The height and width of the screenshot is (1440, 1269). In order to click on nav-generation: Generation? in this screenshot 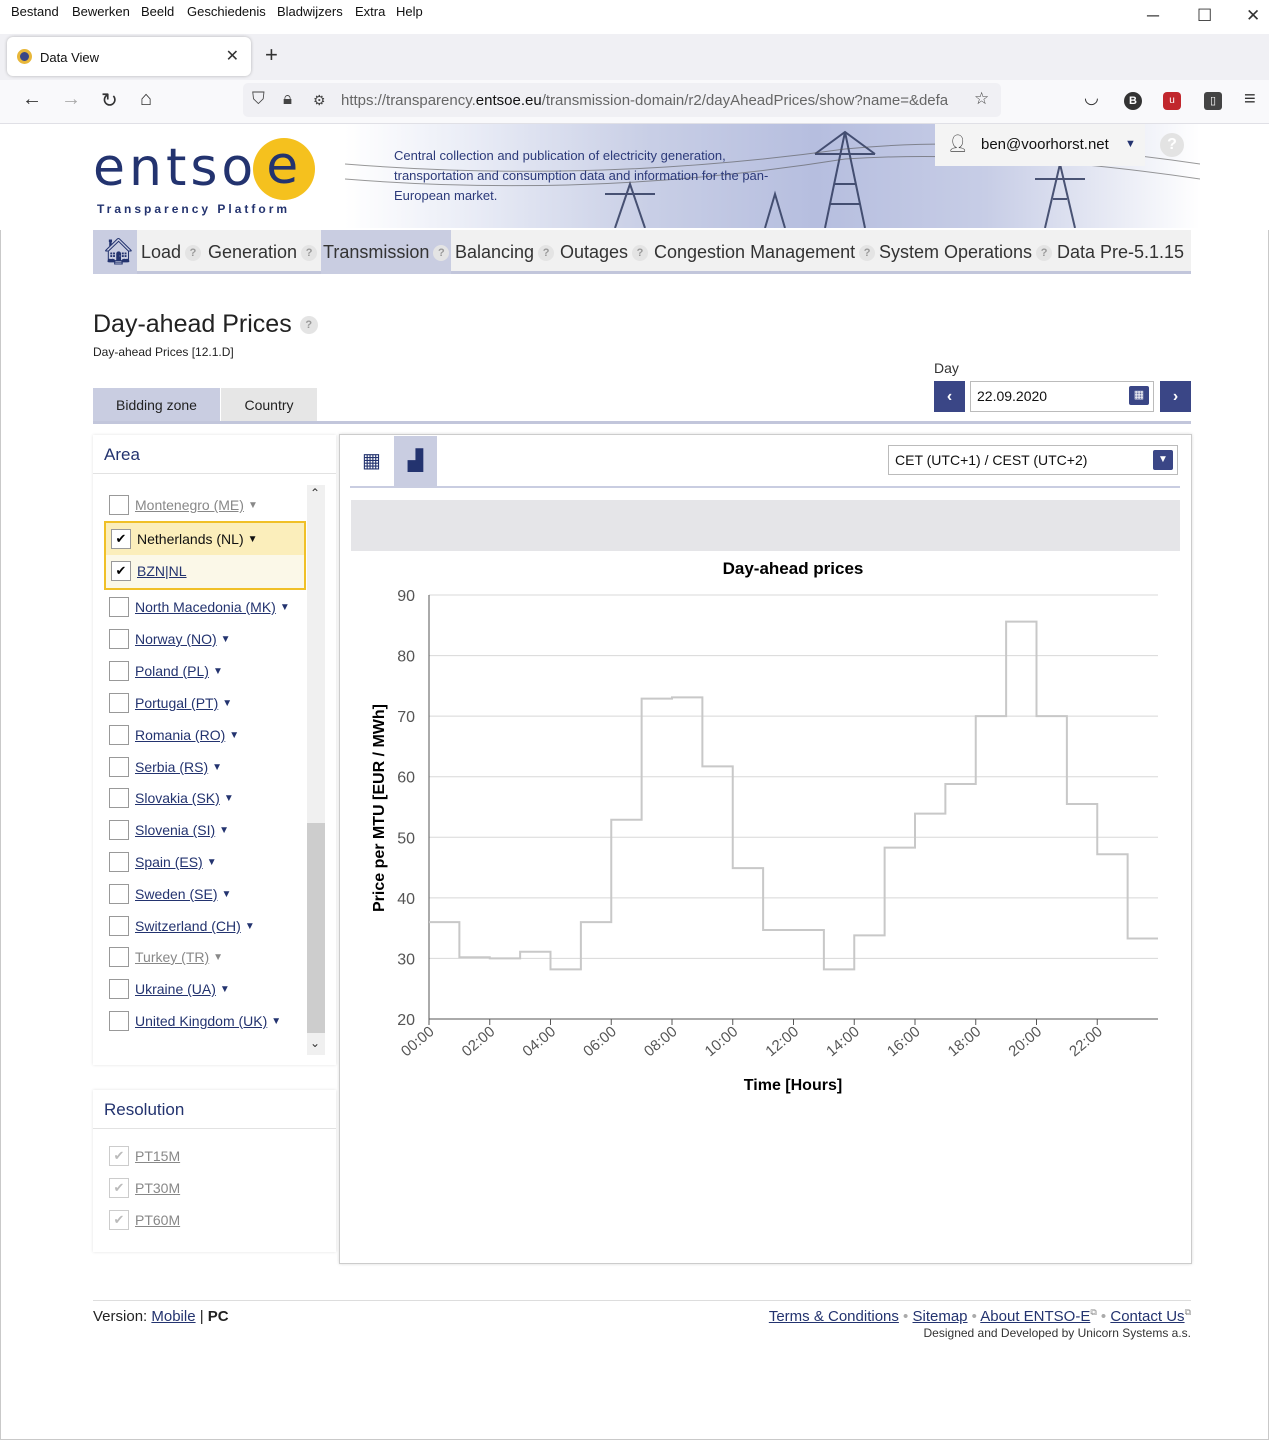, I will do `click(263, 252)`.